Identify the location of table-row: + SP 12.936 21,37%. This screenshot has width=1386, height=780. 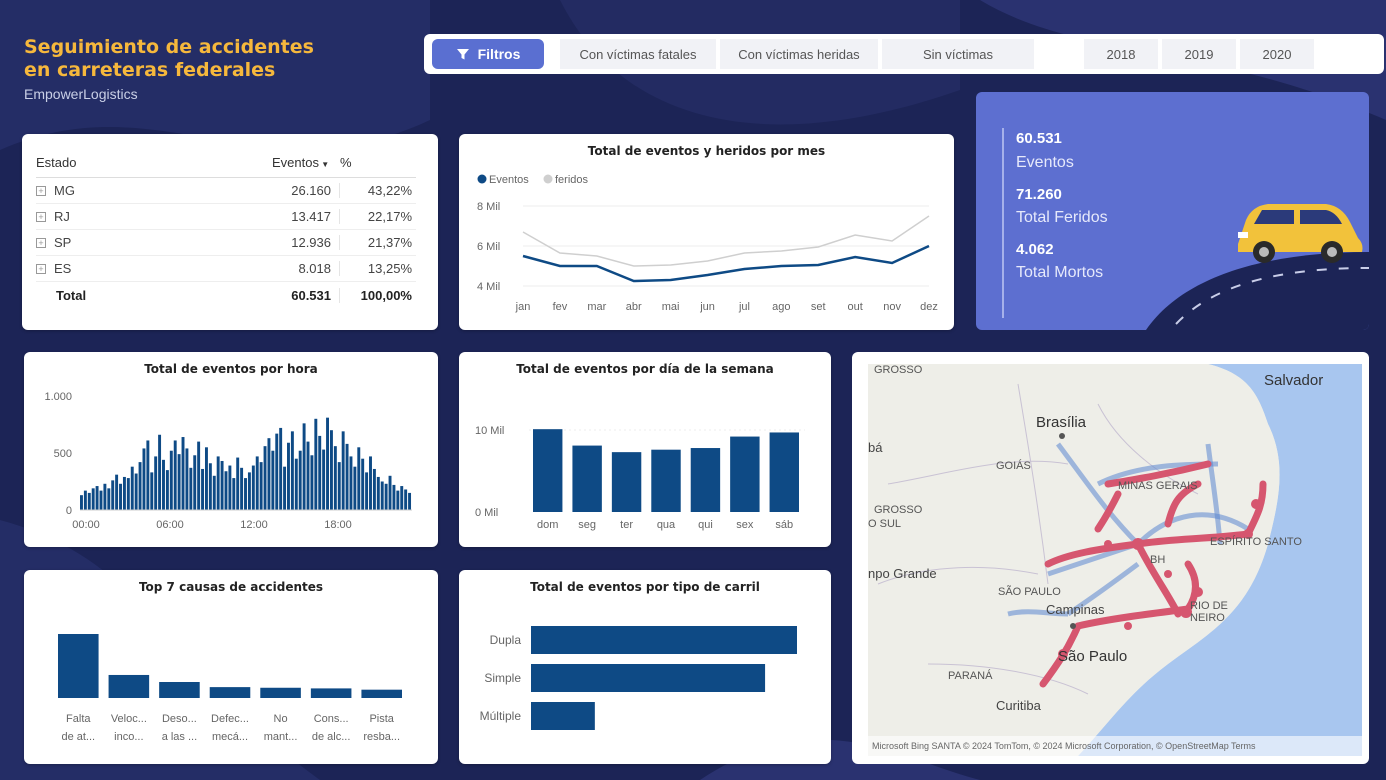
(226, 243).